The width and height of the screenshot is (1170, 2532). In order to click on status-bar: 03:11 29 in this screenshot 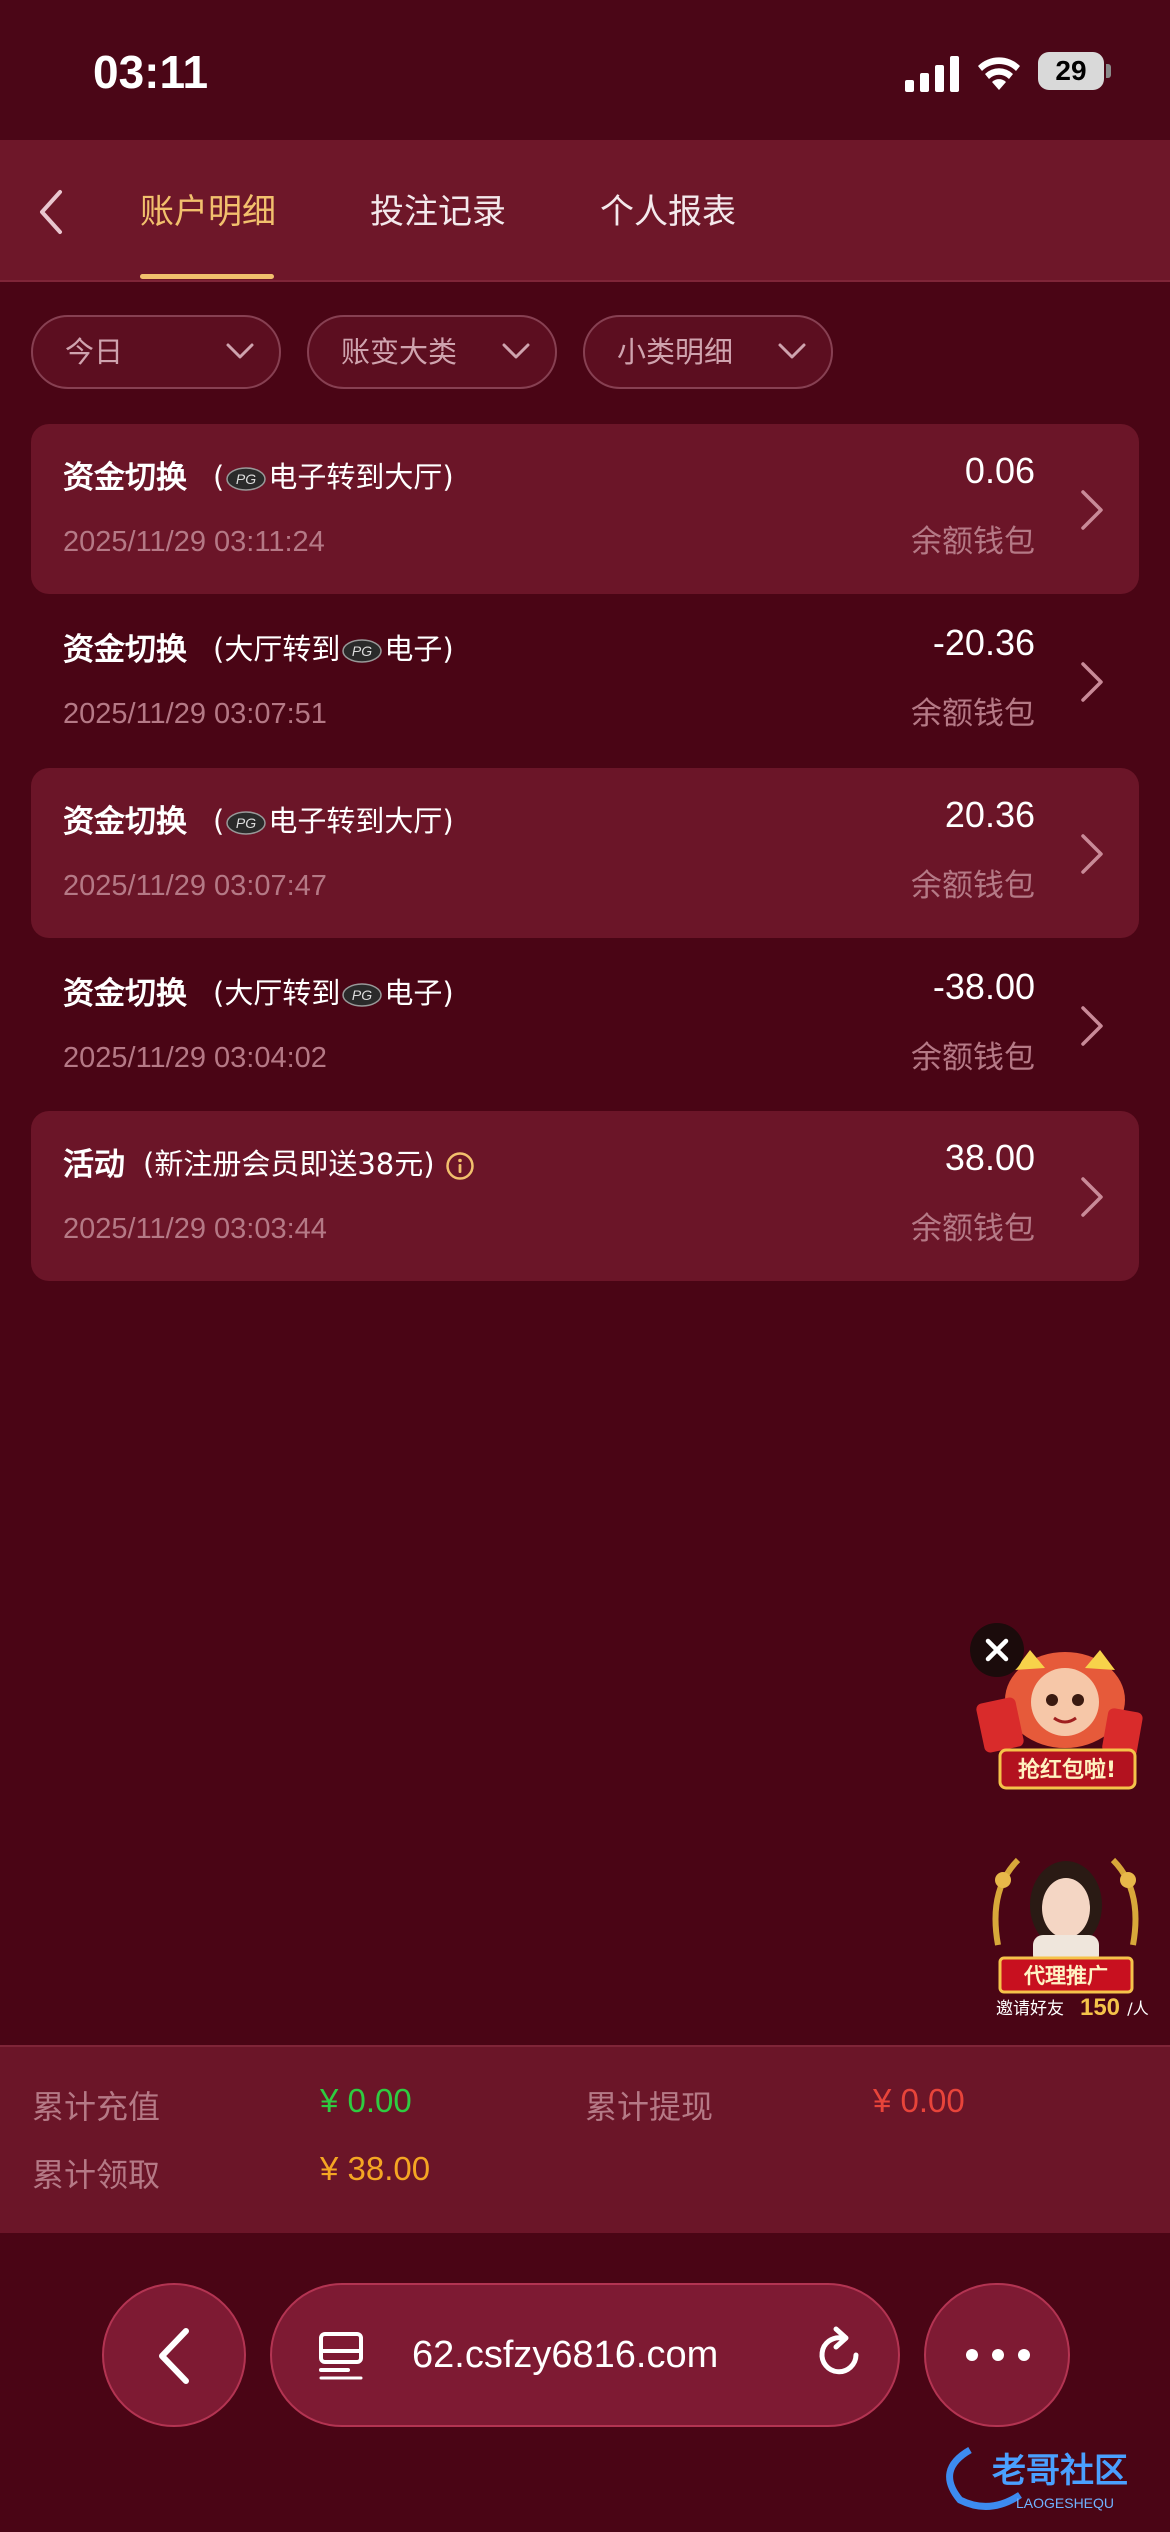, I will do `click(585, 70)`.